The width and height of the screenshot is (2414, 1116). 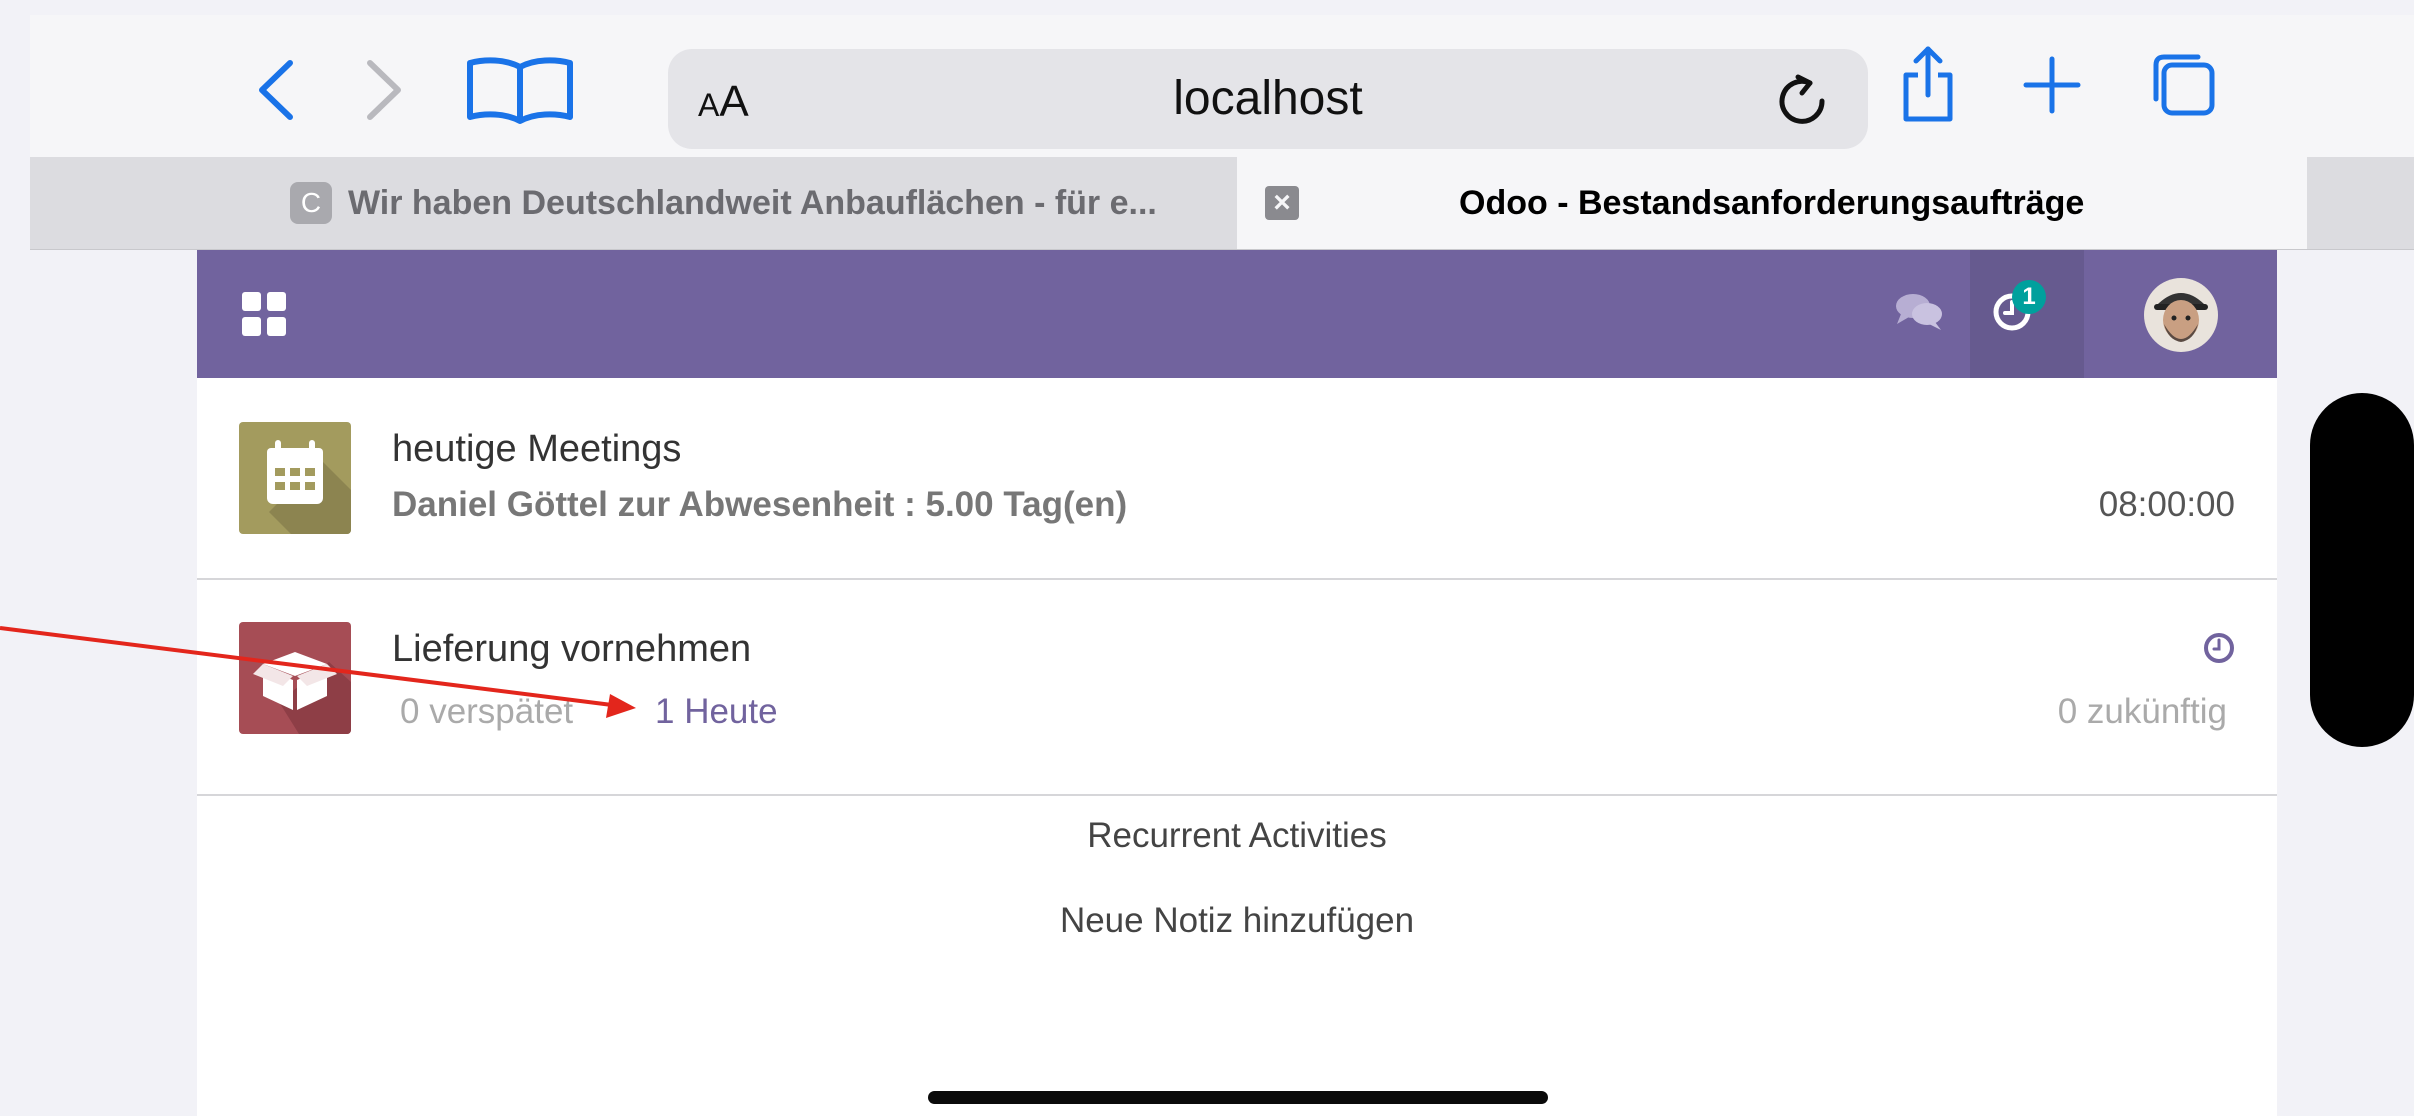 I want to click on activity-count-badge: 1, so click(x=2029, y=297).